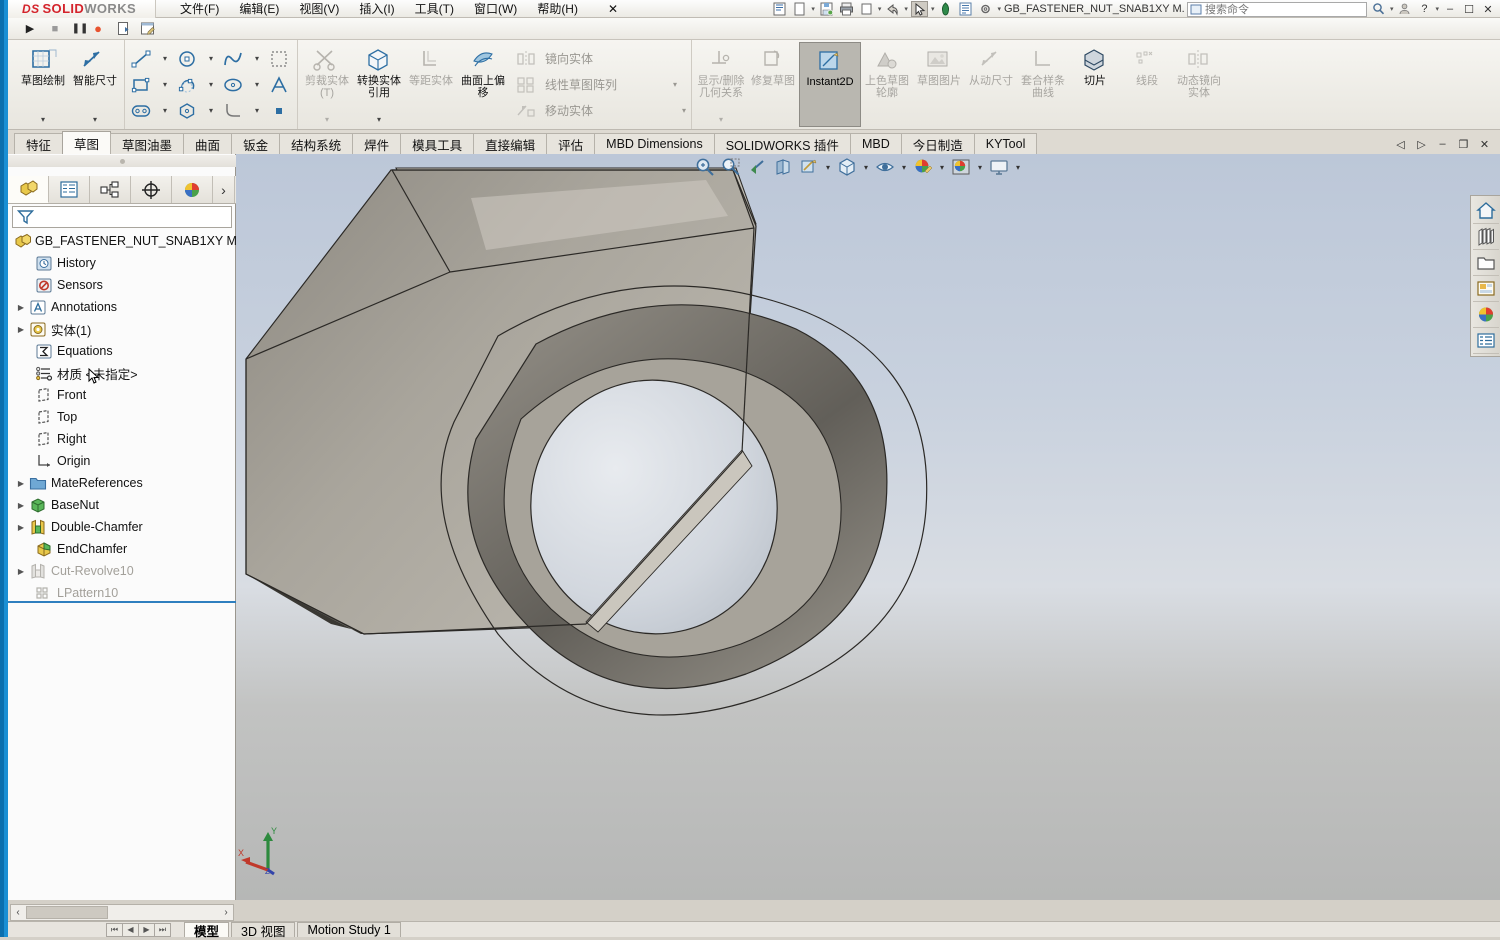 This screenshot has height=940, width=1500. Describe the element at coordinates (43, 121) in the screenshot. I see `sketch-dropdown-caret: ▾` at that location.